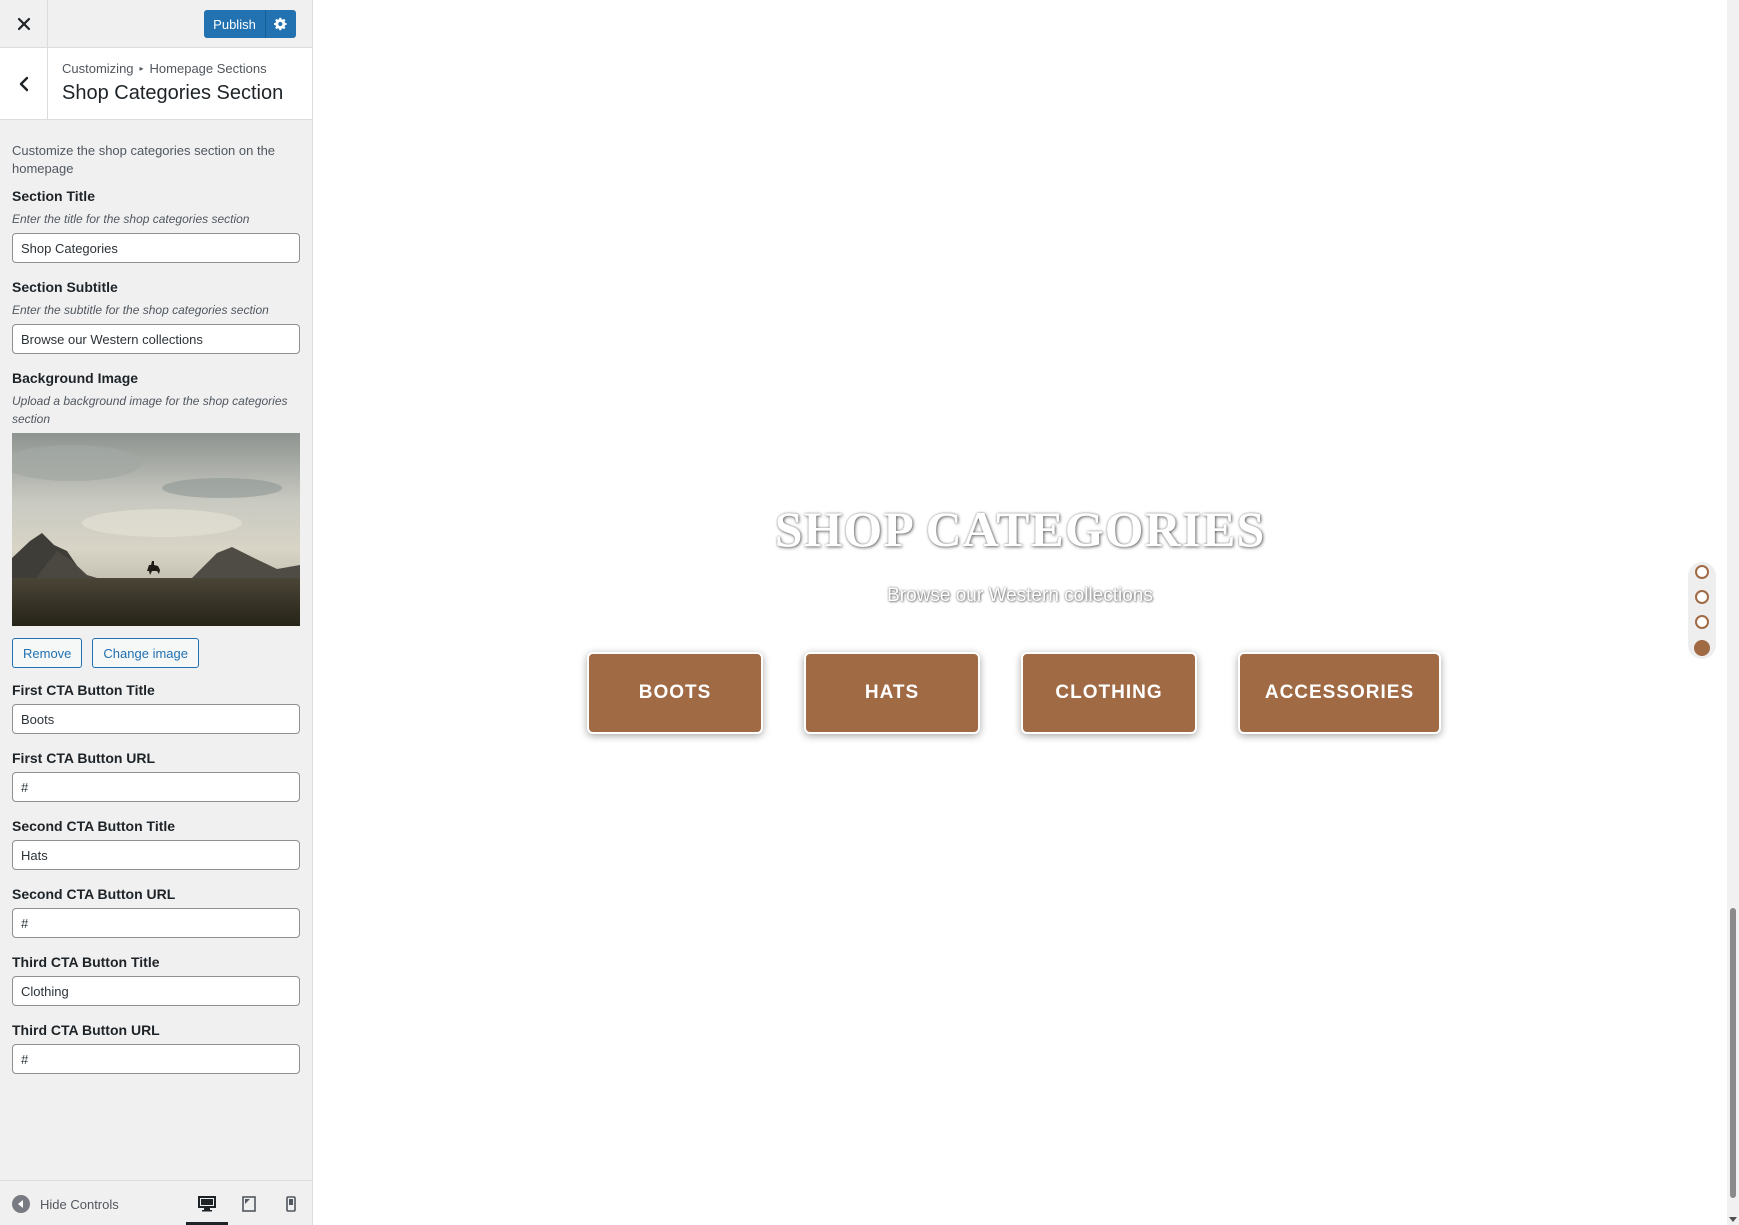 The width and height of the screenshot is (1739, 1225). I want to click on section-subtitle-label: Section Subtitle, so click(65, 287).